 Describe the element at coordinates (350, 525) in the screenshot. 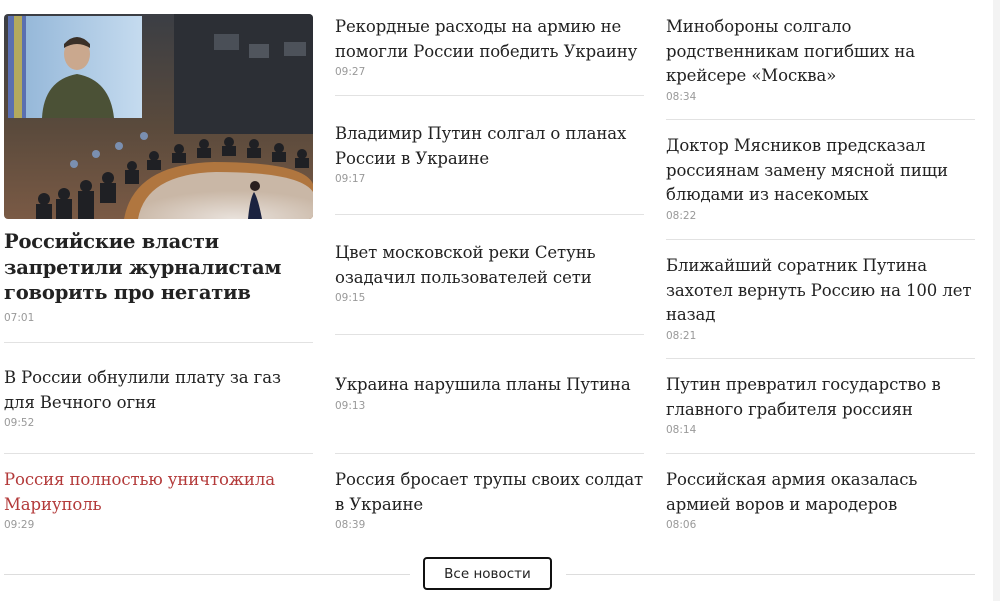

I see `news-time: 08:39` at that location.